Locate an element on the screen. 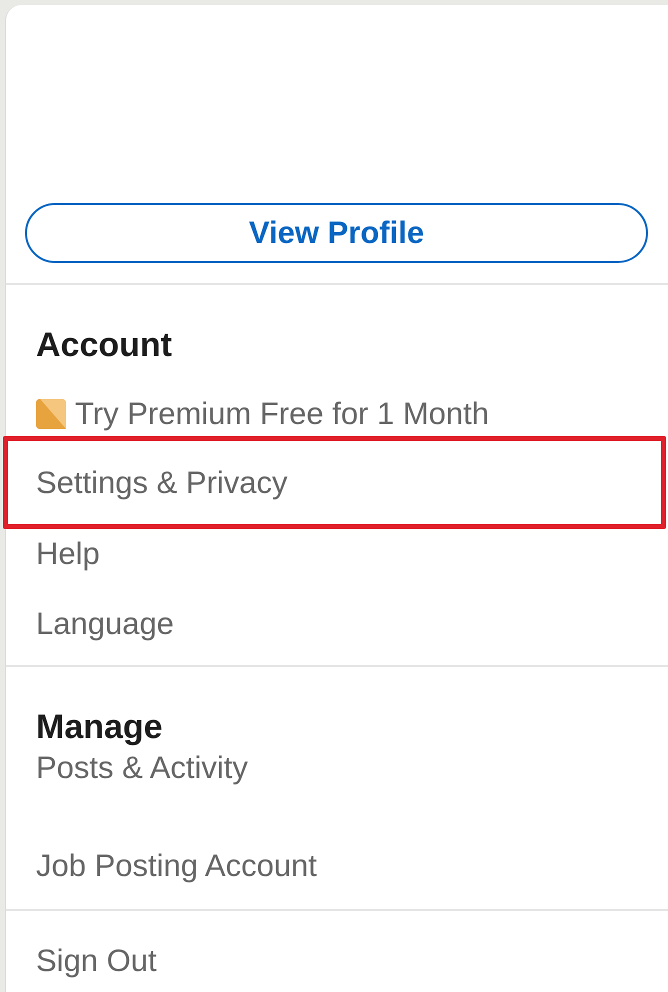 This screenshot has height=992, width=668. menu-item: Language is located at coordinates (337, 624).